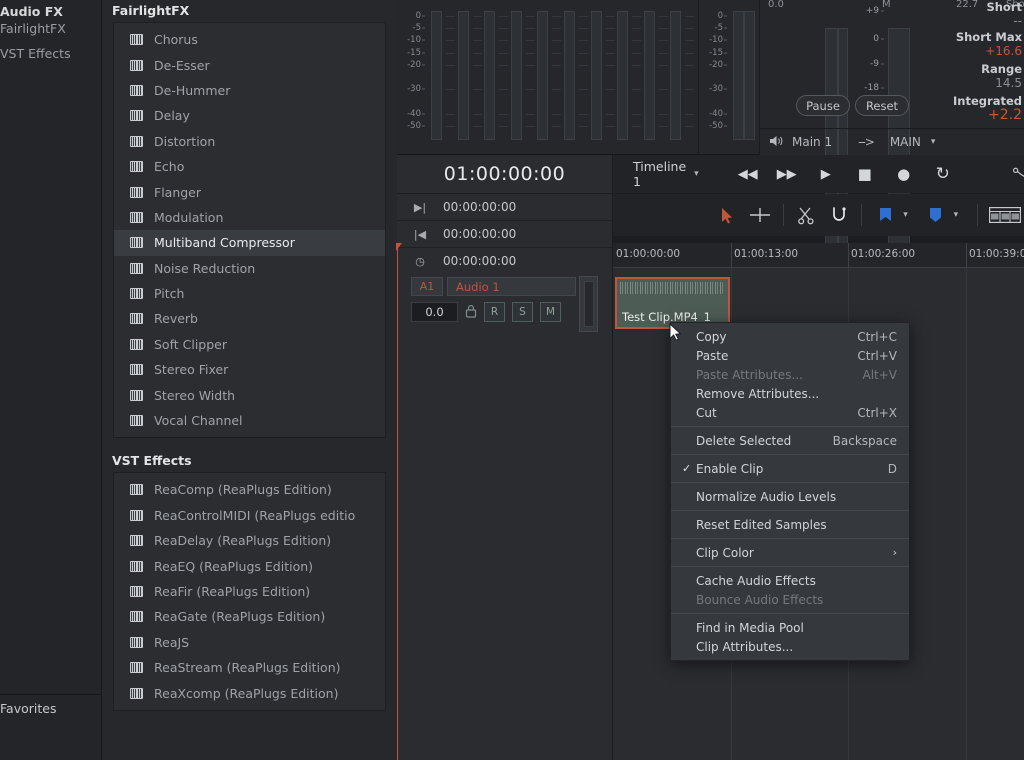 This screenshot has height=760, width=1024. What do you see at coordinates (790, 524) in the screenshot?
I see `menu-item: Reset Edited Samples` at bounding box center [790, 524].